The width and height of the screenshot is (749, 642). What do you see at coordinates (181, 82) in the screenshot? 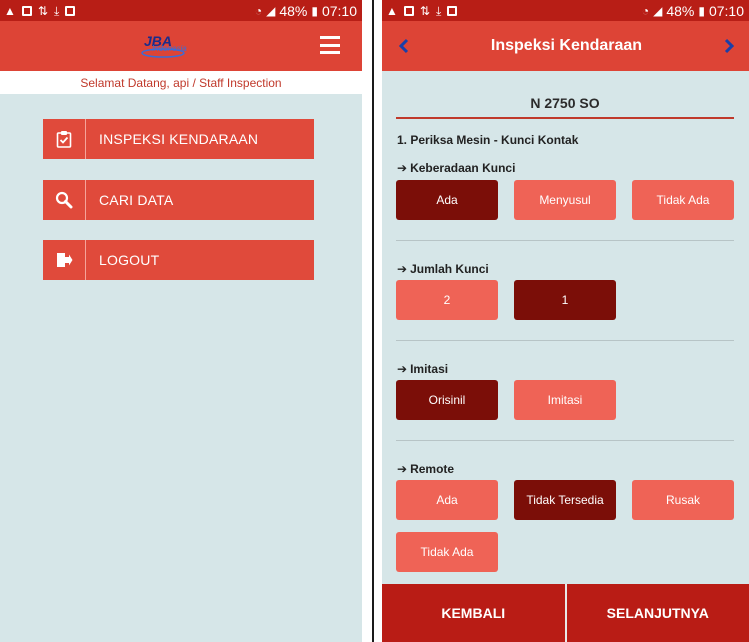
I see `welcome-message: Selamat Datang, api / Staff Inspection` at bounding box center [181, 82].